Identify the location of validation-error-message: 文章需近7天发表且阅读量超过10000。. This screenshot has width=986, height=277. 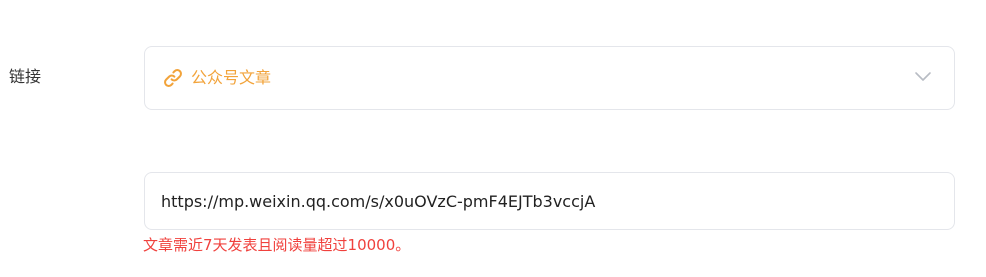
(277, 245).